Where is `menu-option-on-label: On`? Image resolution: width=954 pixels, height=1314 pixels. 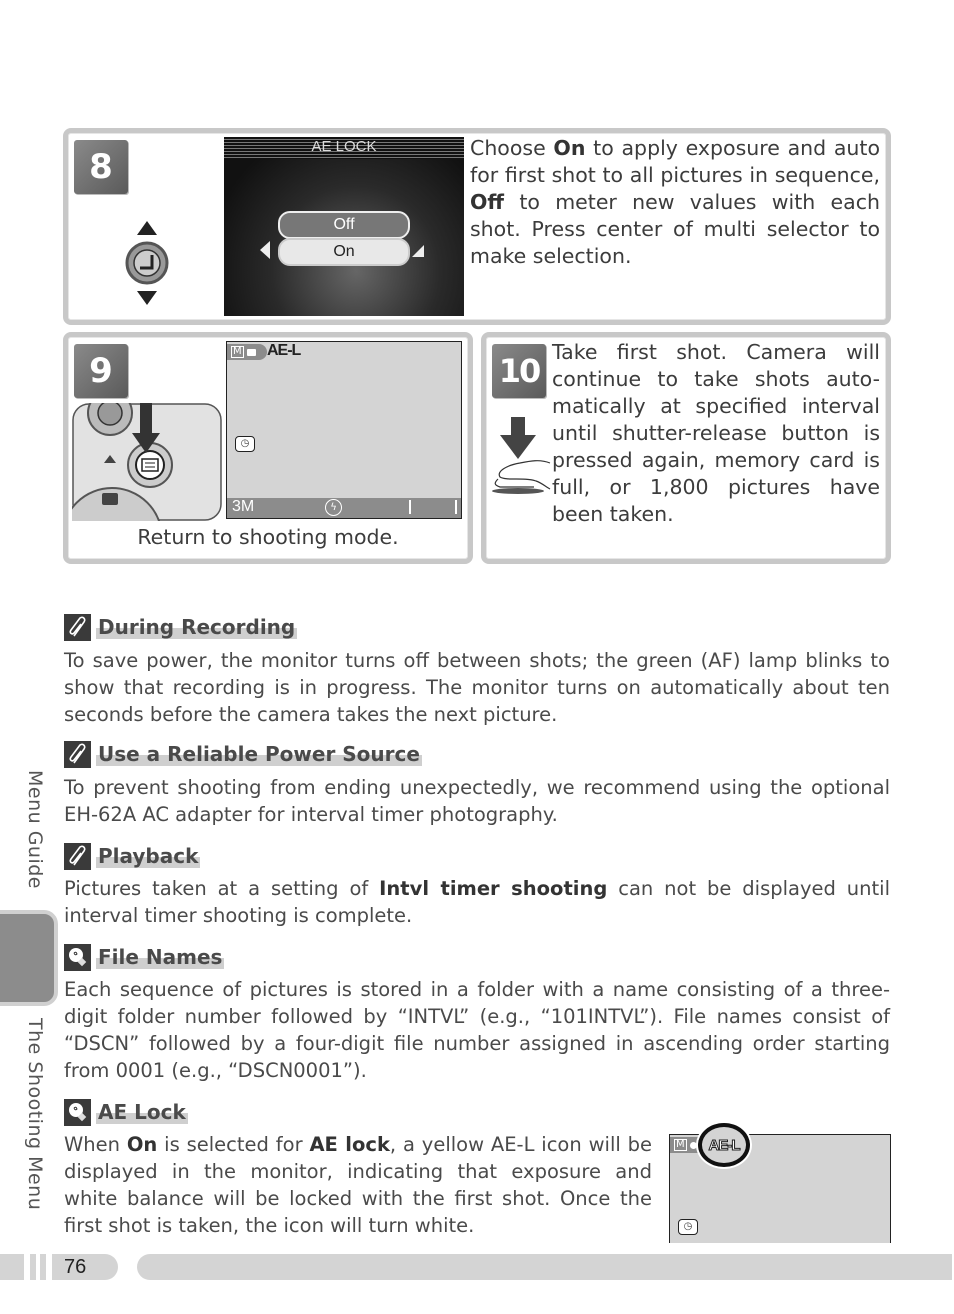
menu-option-on-label: On is located at coordinates (344, 251).